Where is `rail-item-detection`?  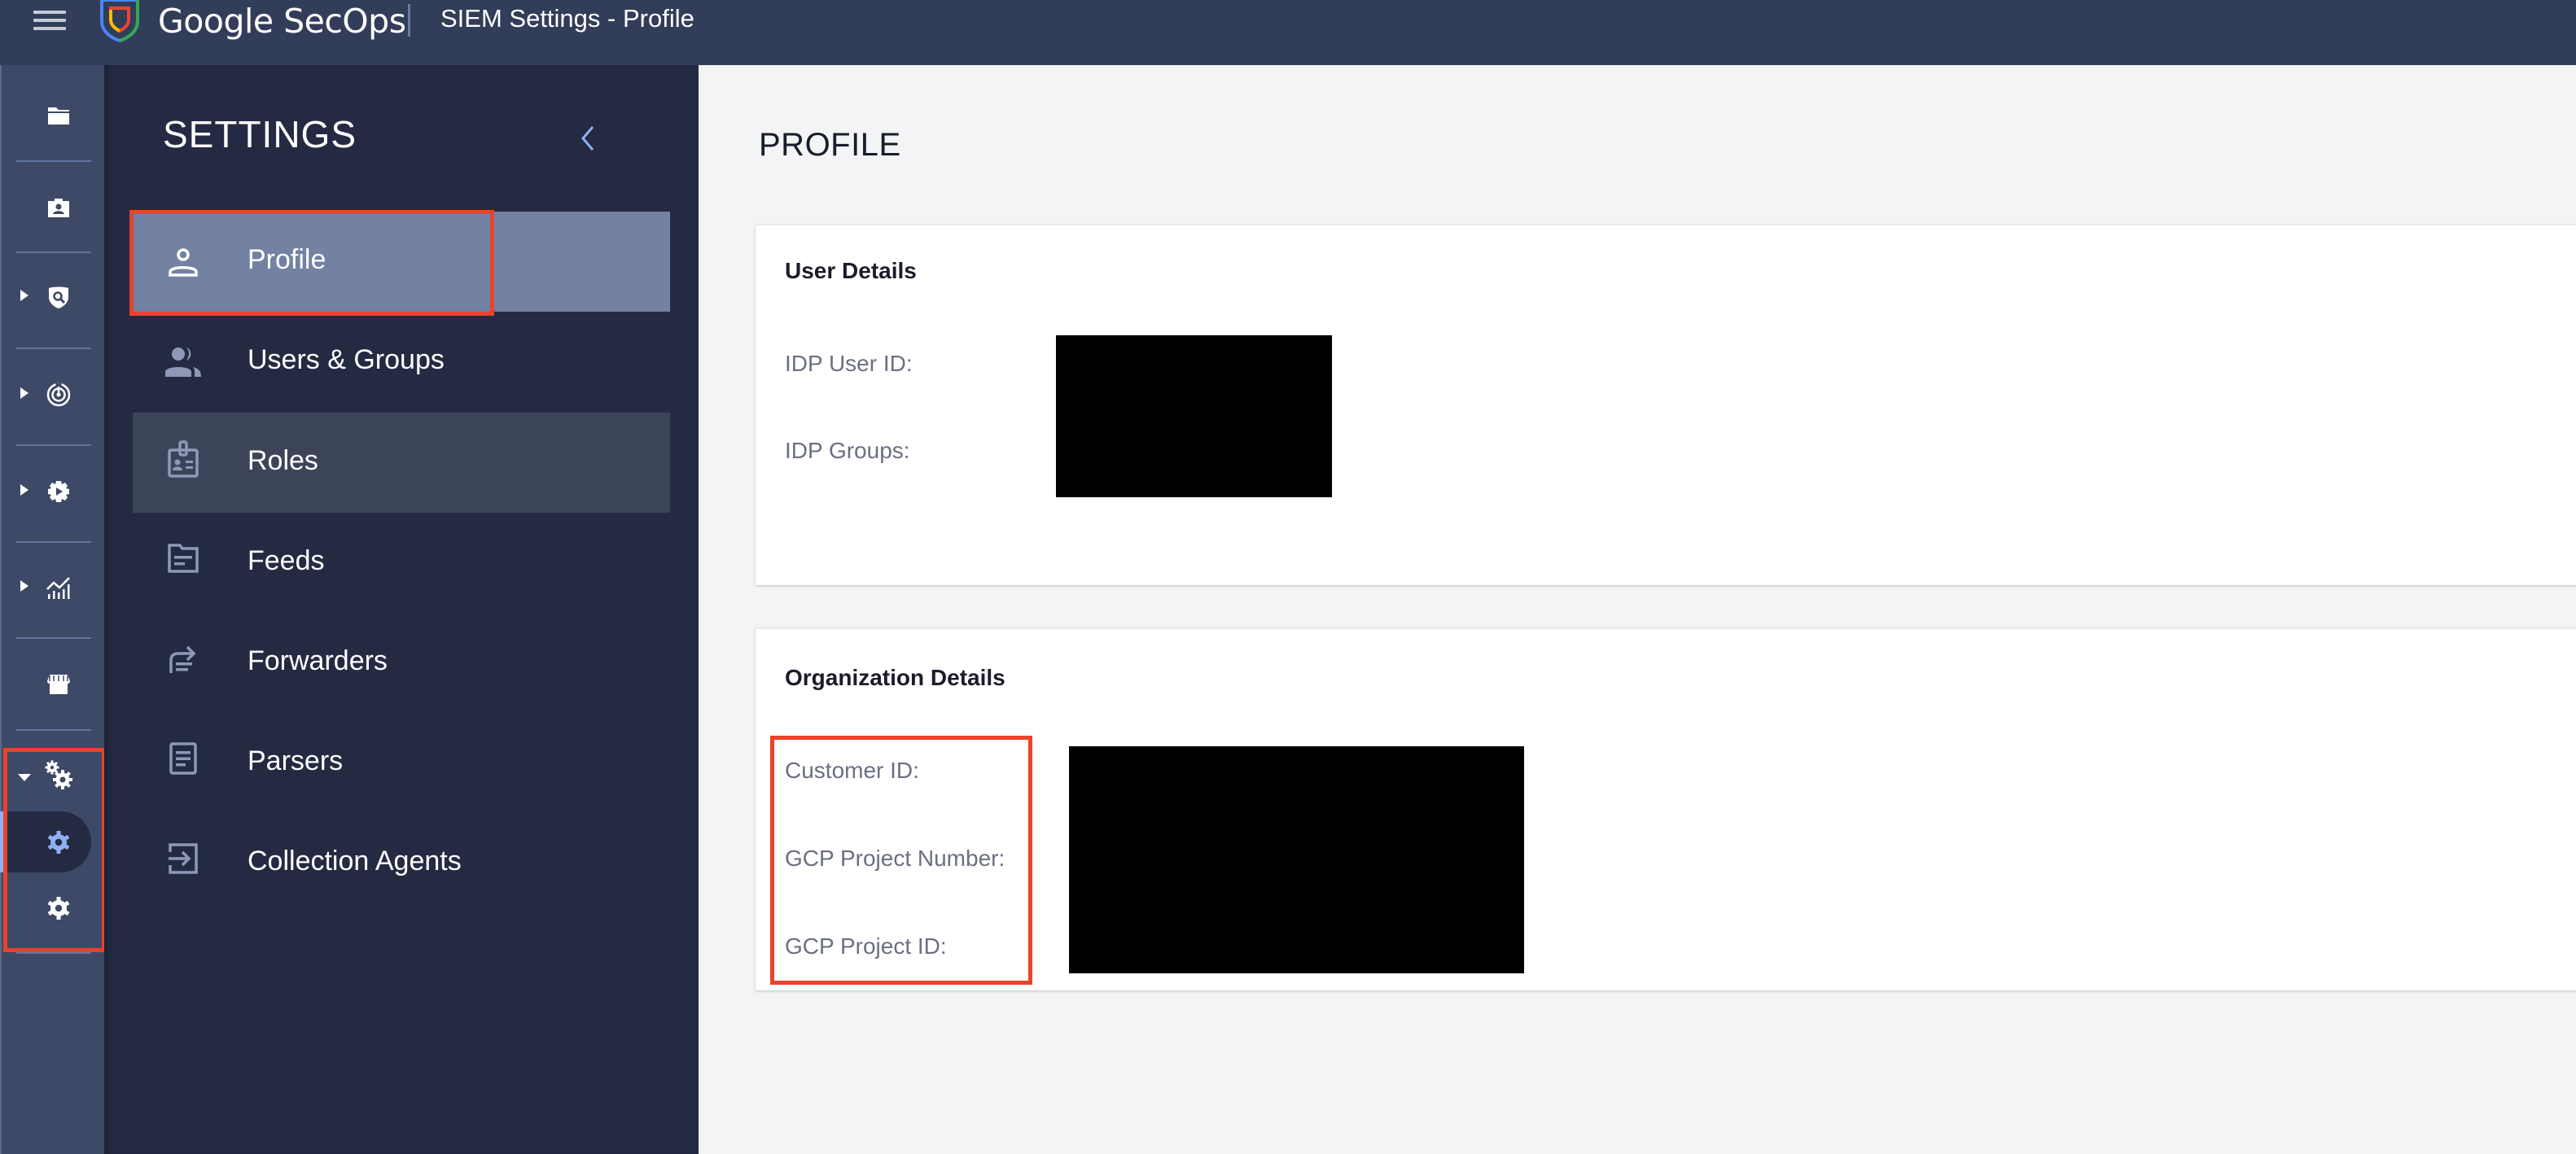
rail-item-detection is located at coordinates (54, 297).